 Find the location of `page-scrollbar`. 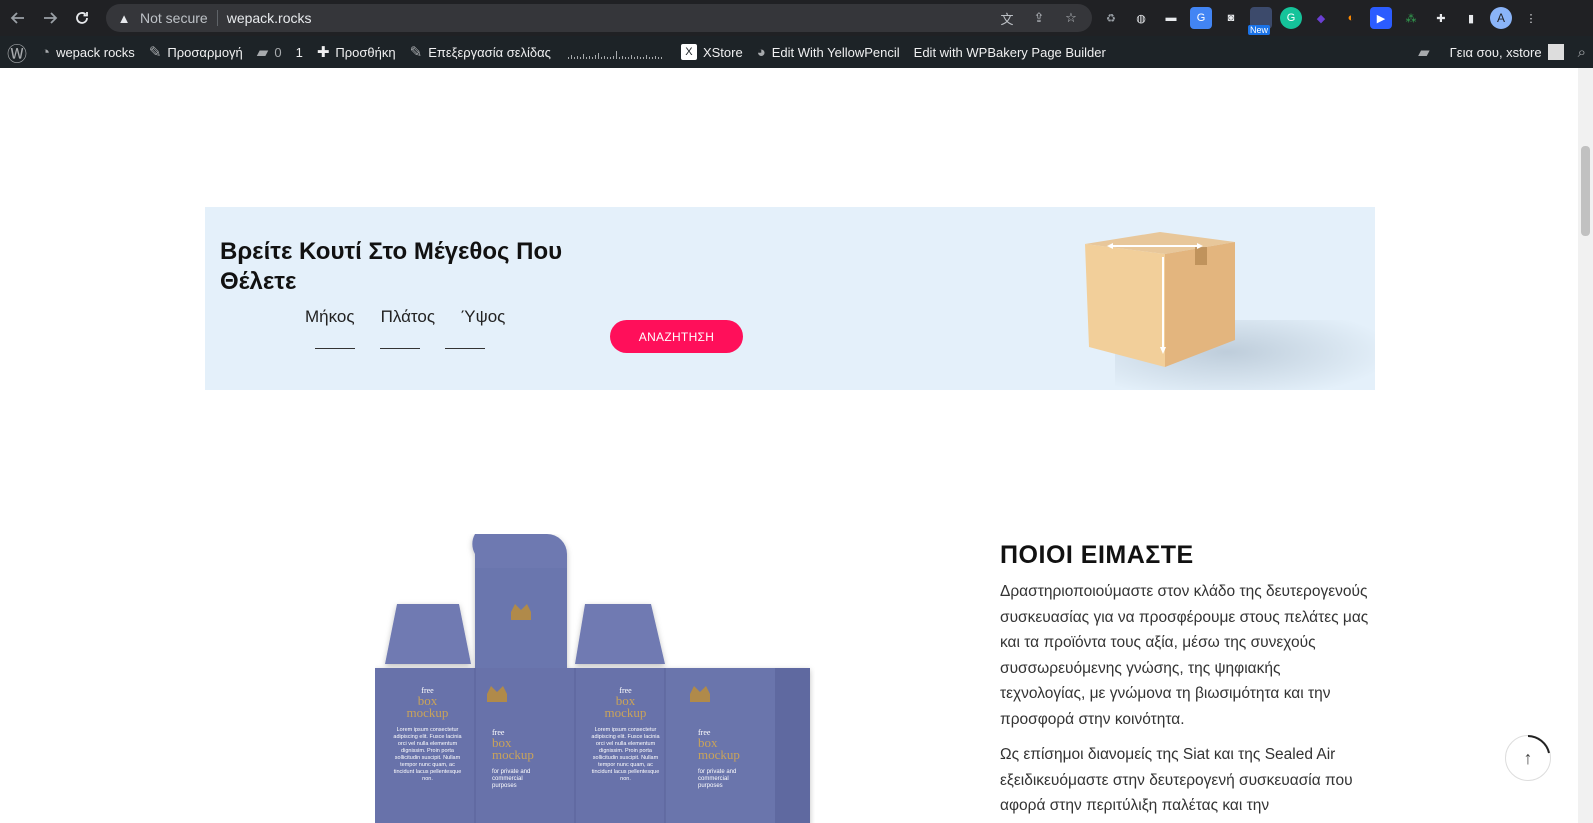

page-scrollbar is located at coordinates (1585, 445).